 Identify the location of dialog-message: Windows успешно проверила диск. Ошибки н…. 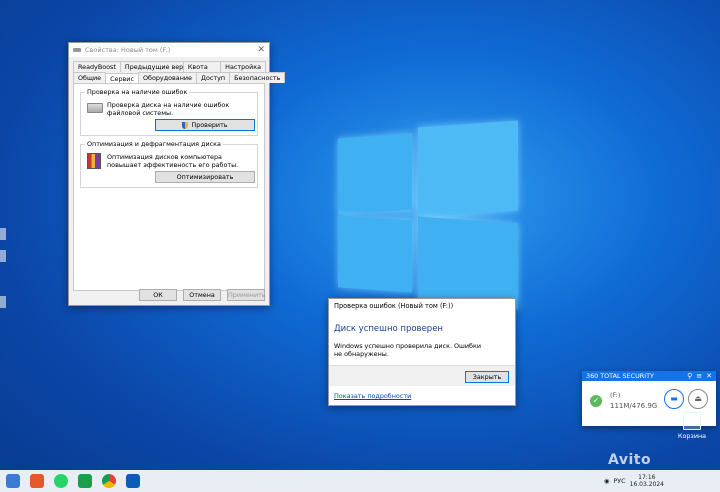
(408, 350).